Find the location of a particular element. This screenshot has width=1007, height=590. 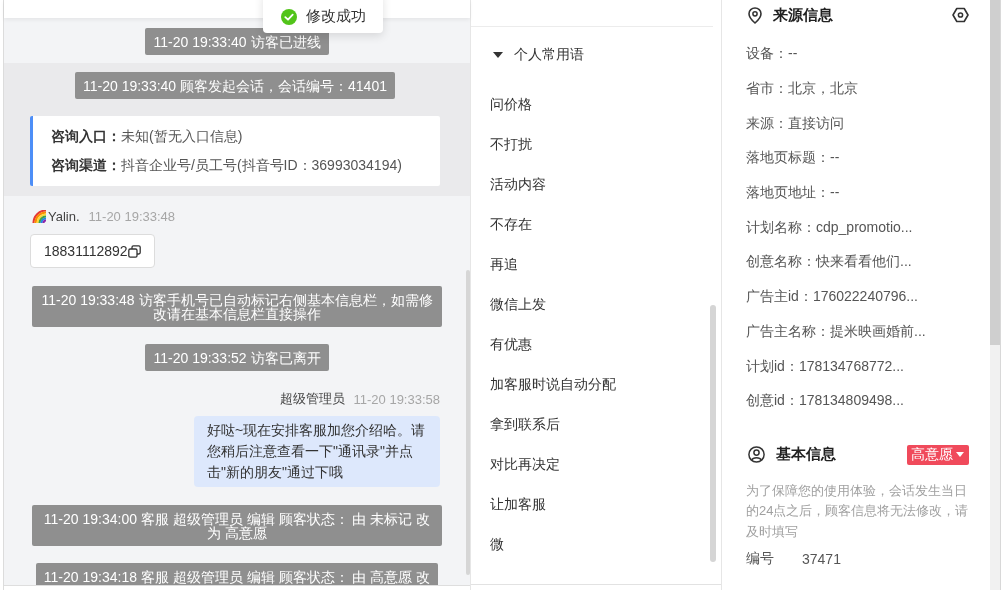

phrase-group-toggle: 个人常用语 is located at coordinates (527, 55).